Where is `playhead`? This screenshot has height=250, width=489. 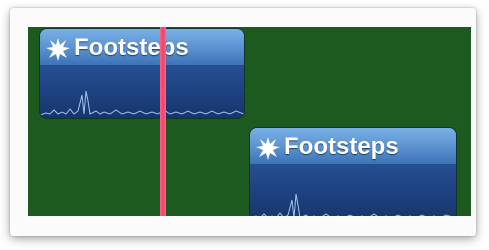
playhead is located at coordinates (163, 121).